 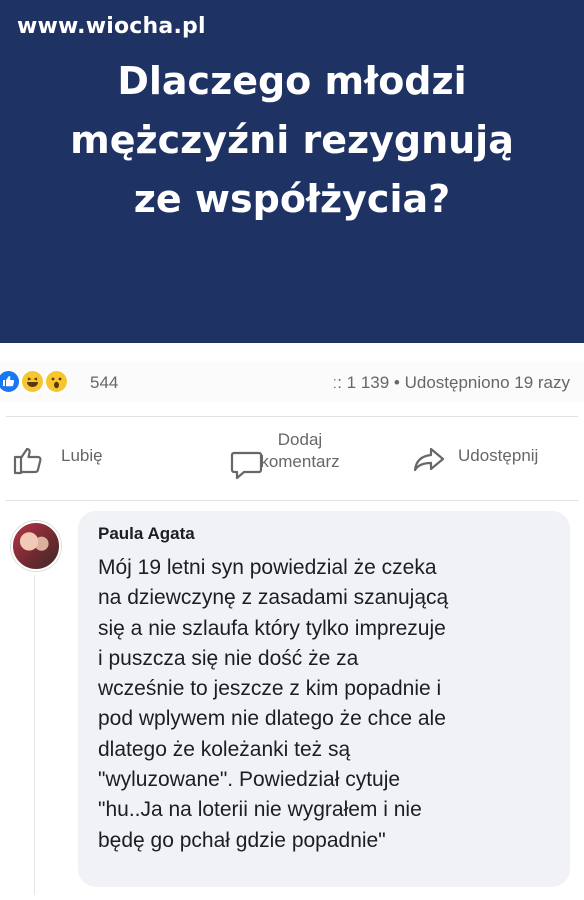 What do you see at coordinates (224, 749) in the screenshot?
I see `comment-line: dlatego że koleżanki też są` at bounding box center [224, 749].